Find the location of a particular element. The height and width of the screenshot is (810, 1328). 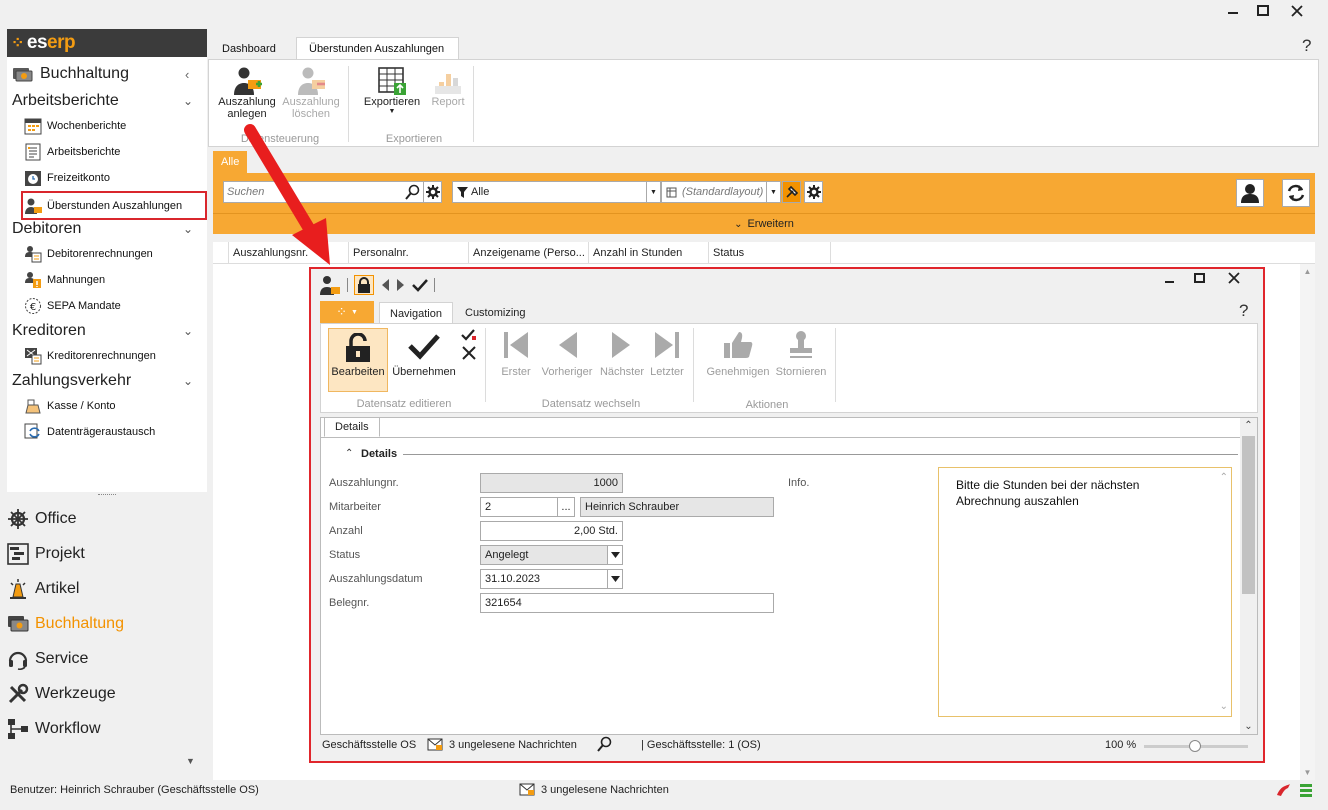

mitarbeiter-name-field: Heinrich Schrauber is located at coordinates (677, 507).